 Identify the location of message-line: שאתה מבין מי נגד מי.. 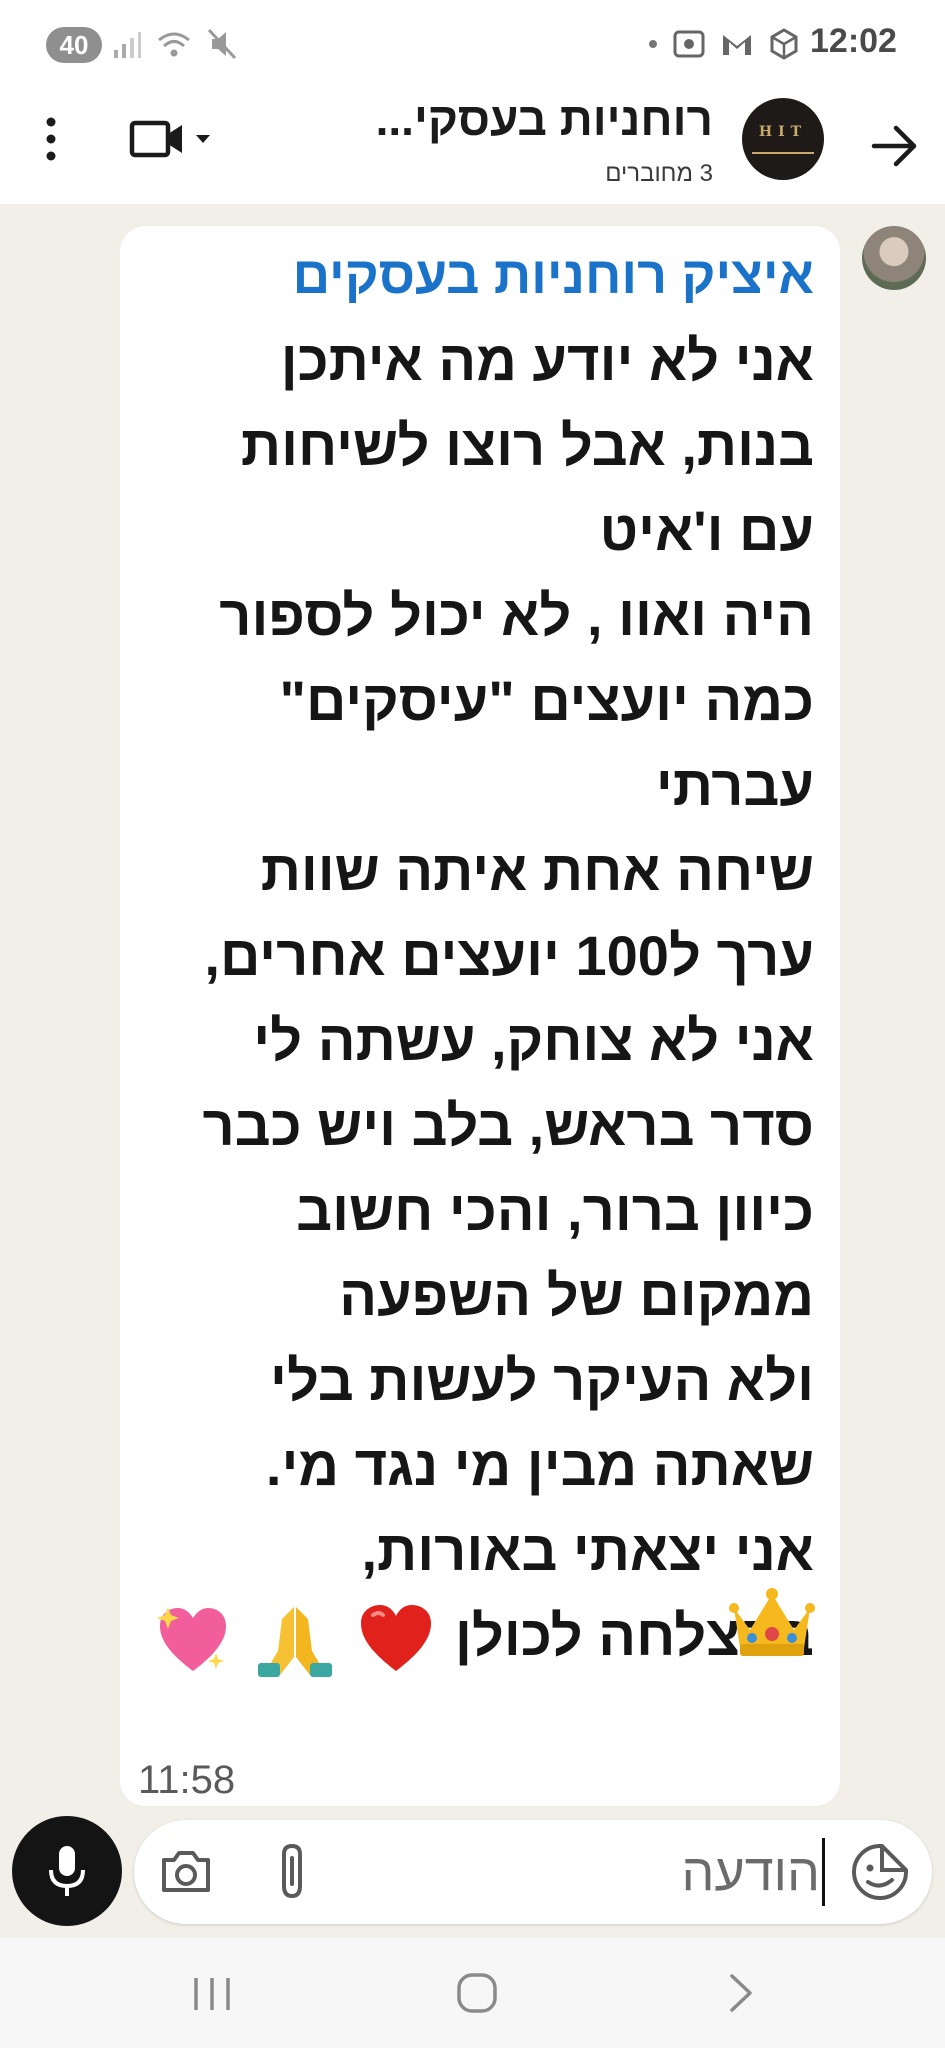
(539, 1465).